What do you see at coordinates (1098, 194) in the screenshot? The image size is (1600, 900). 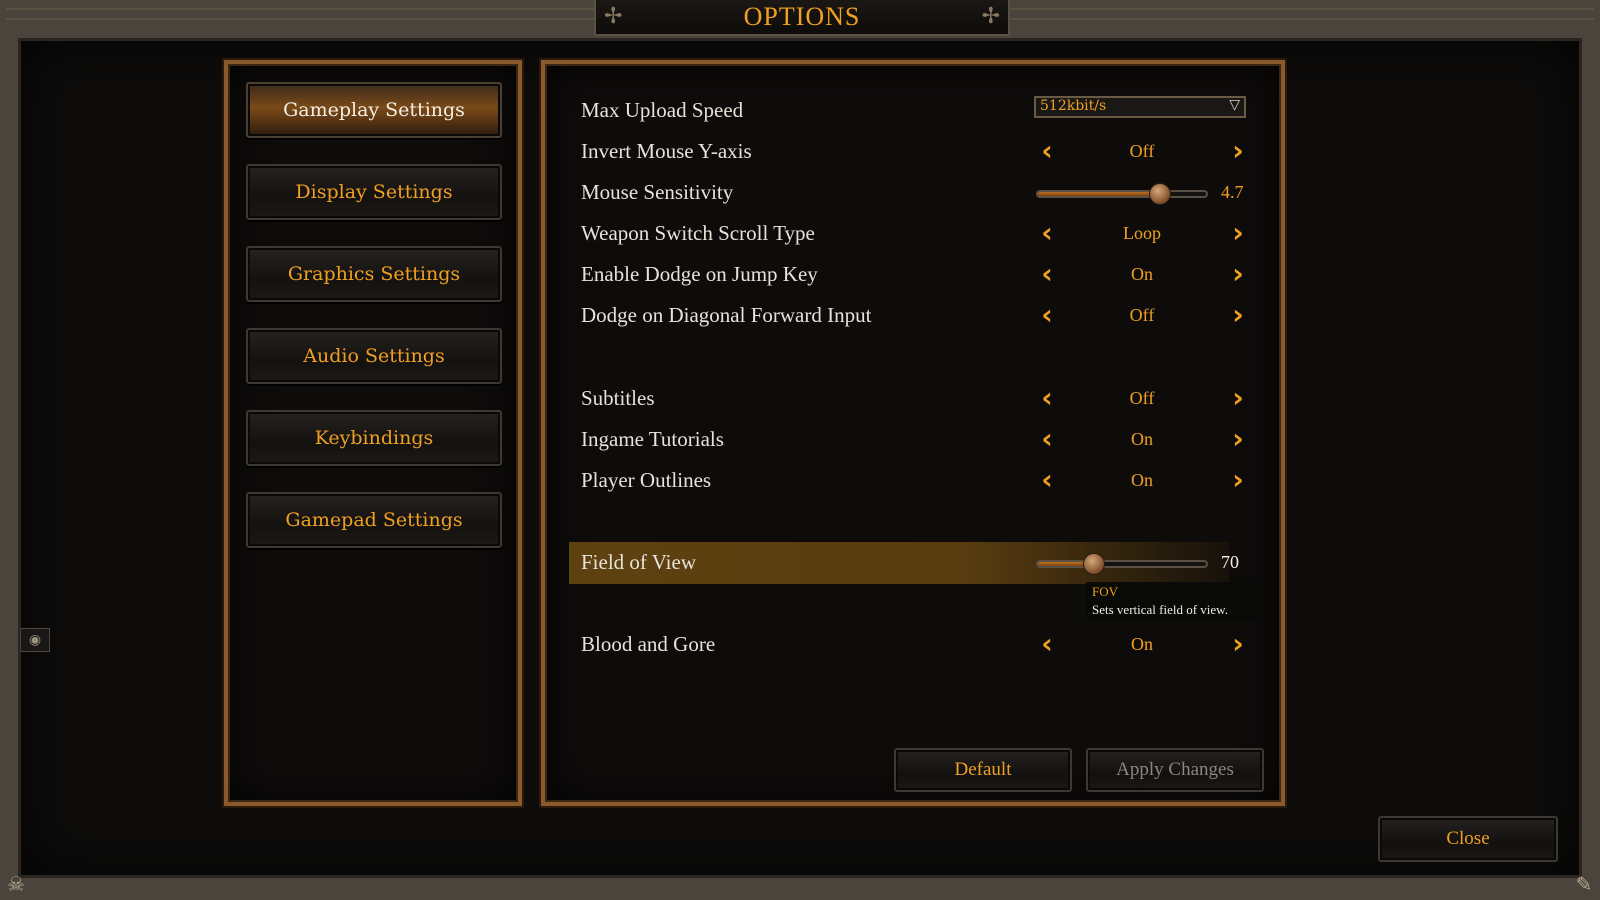 I see `slider-fill` at bounding box center [1098, 194].